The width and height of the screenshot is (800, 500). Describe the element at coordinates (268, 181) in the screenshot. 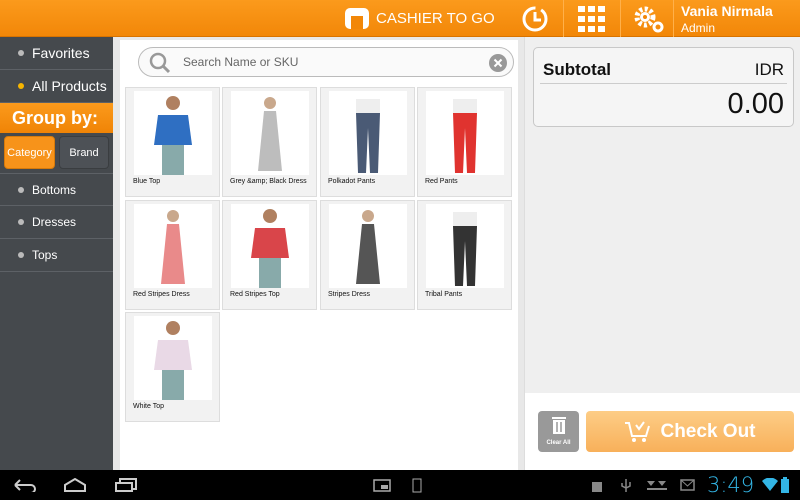

I see `product-name: Grey &amp; Black Dress` at that location.